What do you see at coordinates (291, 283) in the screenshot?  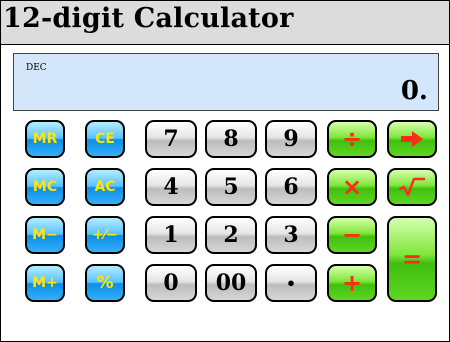 I see `decimal-point-button: •` at bounding box center [291, 283].